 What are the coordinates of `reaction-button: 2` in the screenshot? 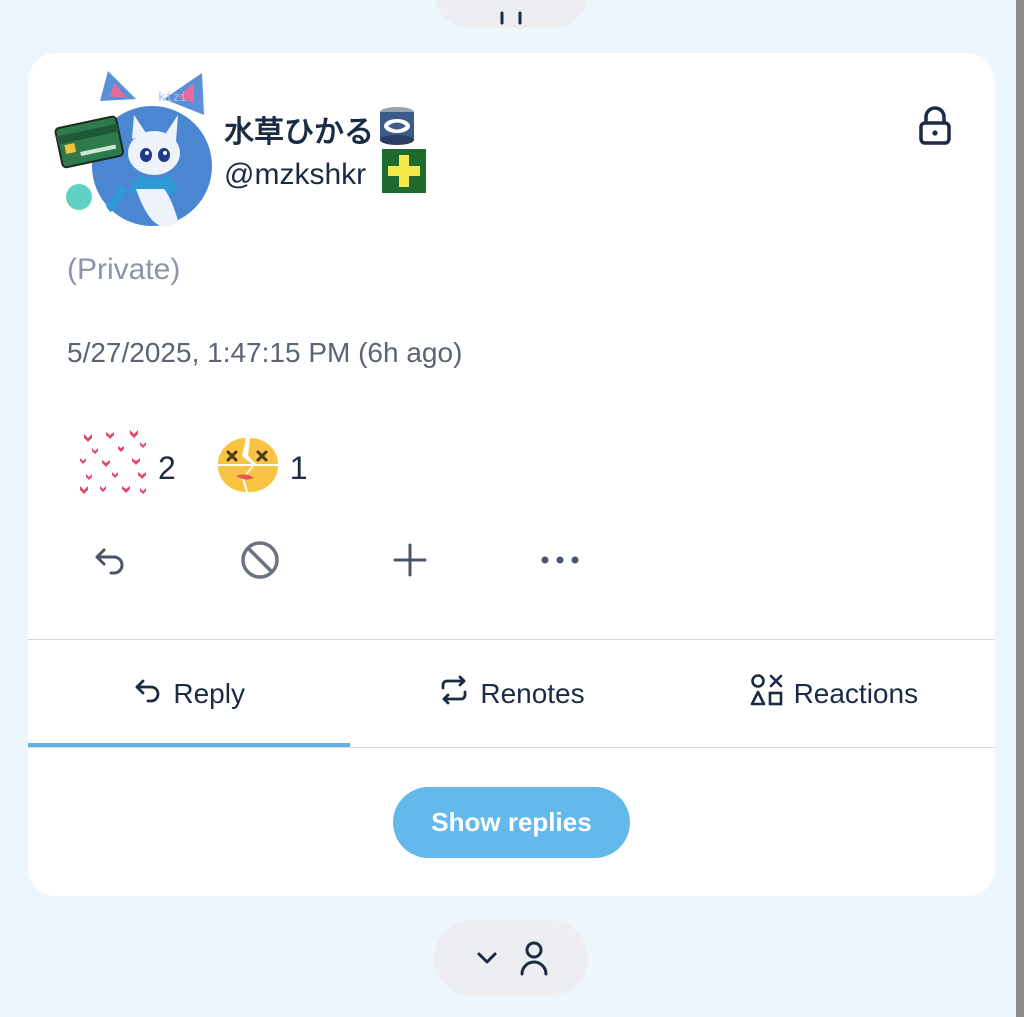 It's located at (127, 468).